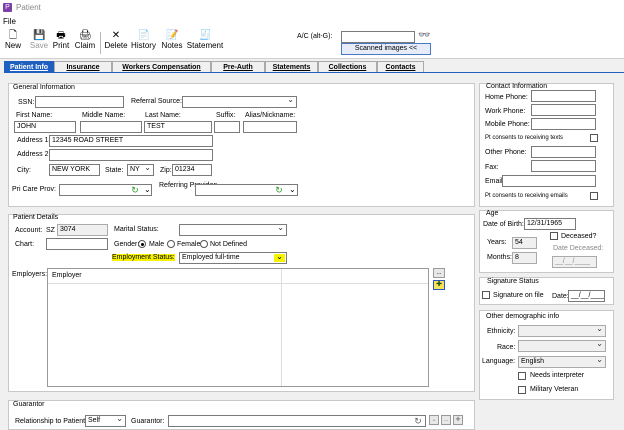  I want to click on print-button: 🖶 Print, so click(61, 43).